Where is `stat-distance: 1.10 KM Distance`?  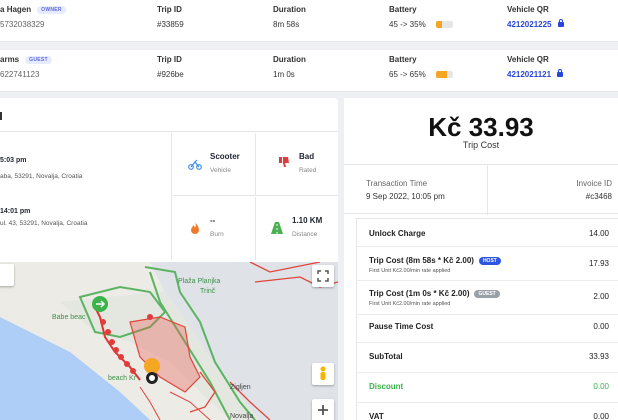
stat-distance: 1.10 KM Distance is located at coordinates (296, 228).